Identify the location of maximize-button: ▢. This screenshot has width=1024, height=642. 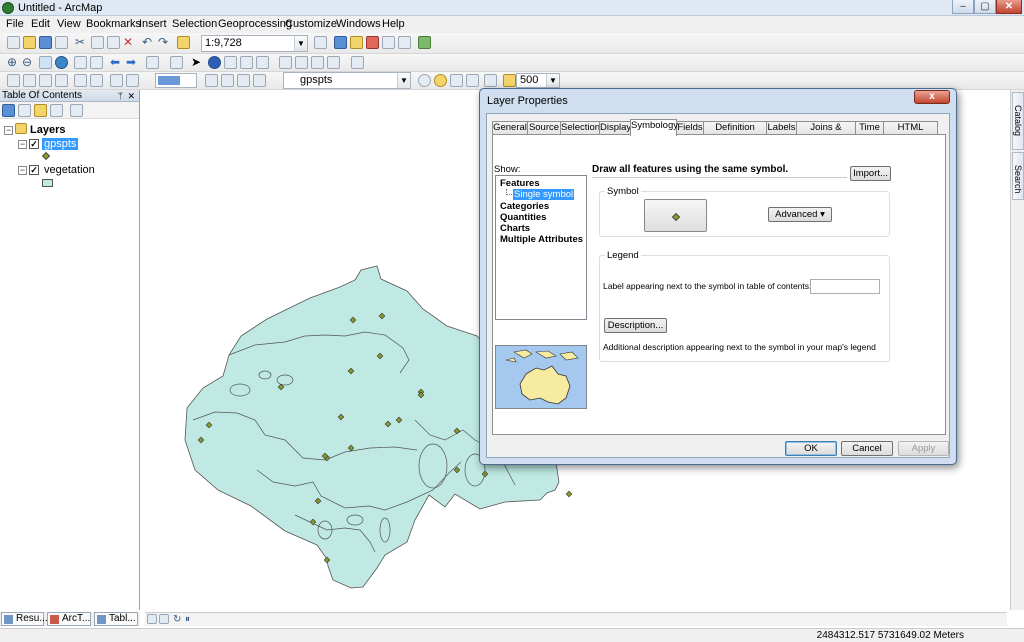
(985, 7).